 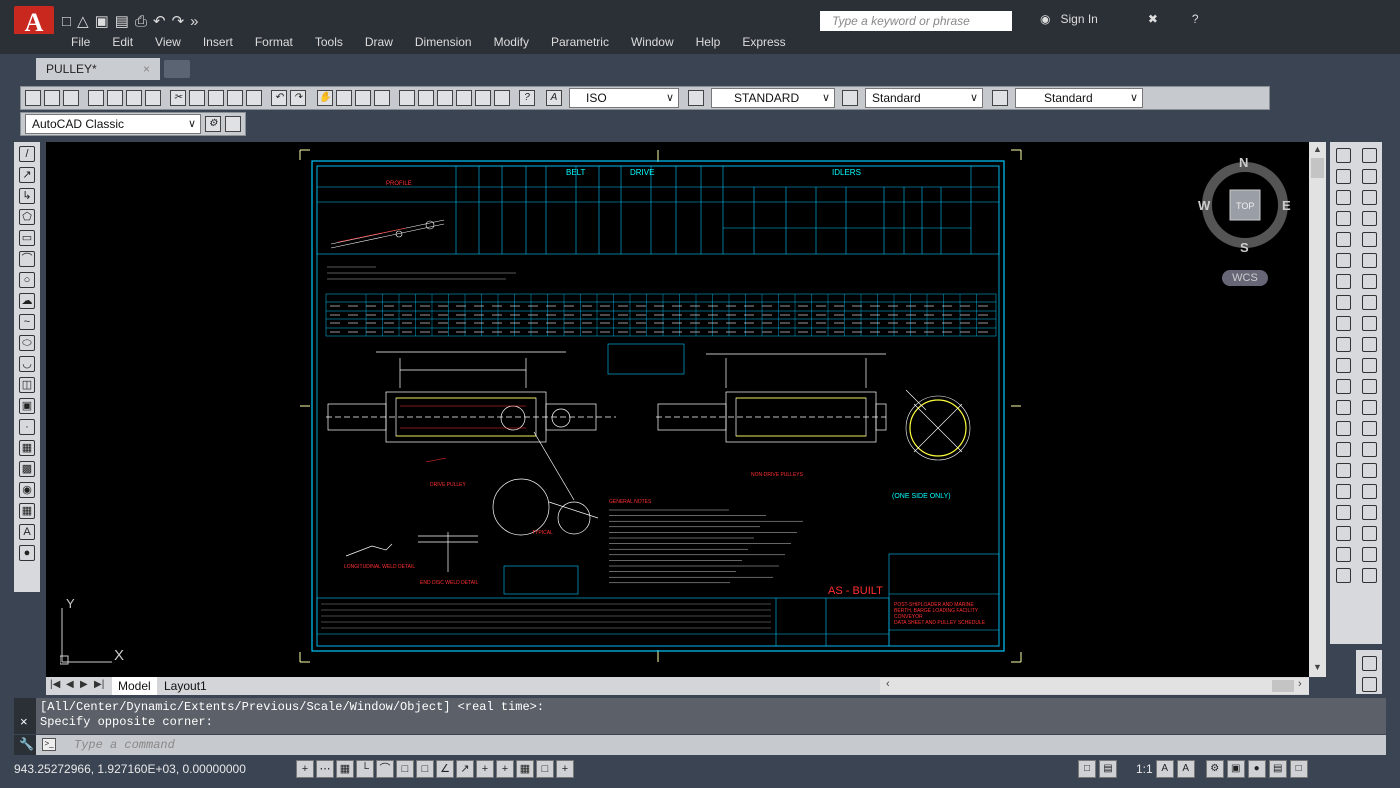 What do you see at coordinates (1245, 205) in the screenshot?
I see `viewcube: TOP N S E W` at bounding box center [1245, 205].